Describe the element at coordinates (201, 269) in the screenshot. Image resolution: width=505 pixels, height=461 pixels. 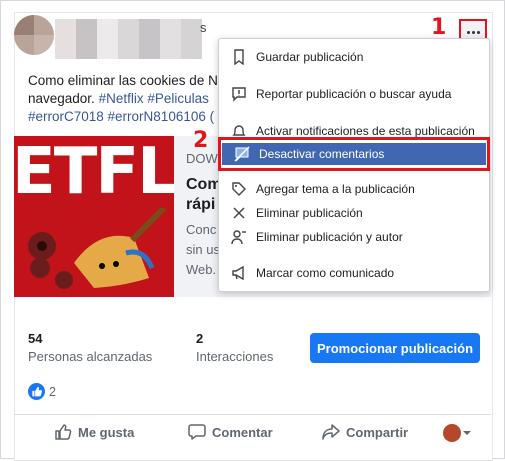
I see `link-desc-line-3: Web.` at that location.